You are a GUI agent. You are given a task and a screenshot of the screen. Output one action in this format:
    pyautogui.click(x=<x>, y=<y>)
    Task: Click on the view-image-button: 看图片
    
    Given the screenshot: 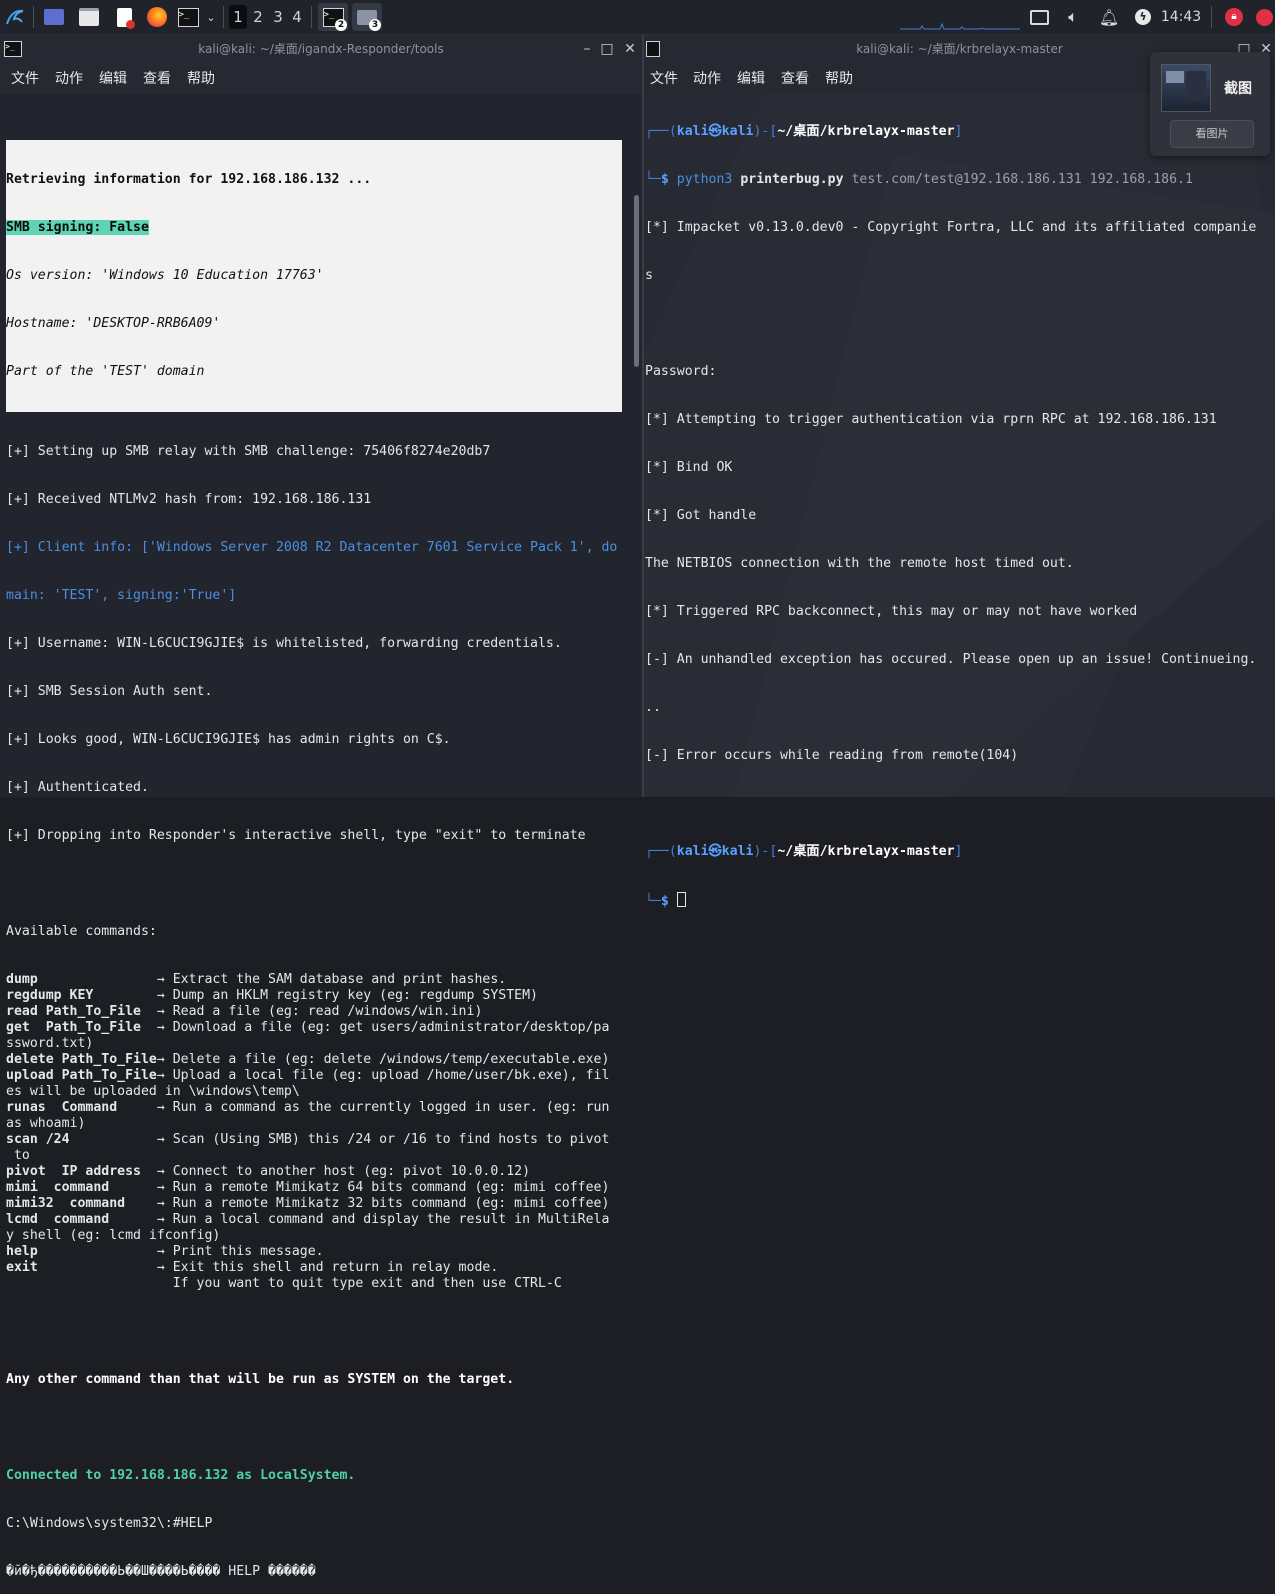 What is the action you would take?
    pyautogui.click(x=1212, y=134)
    